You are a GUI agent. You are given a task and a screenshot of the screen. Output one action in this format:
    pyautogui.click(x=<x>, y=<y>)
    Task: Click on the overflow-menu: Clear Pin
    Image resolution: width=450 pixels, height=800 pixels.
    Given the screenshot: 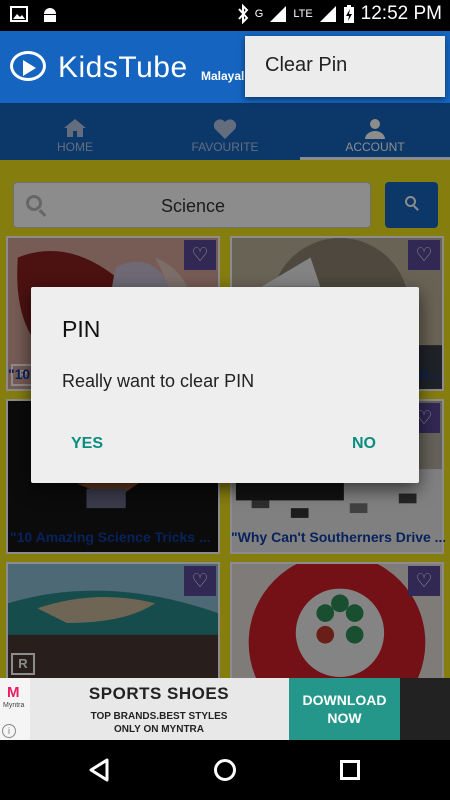 What is the action you would take?
    pyautogui.click(x=345, y=66)
    